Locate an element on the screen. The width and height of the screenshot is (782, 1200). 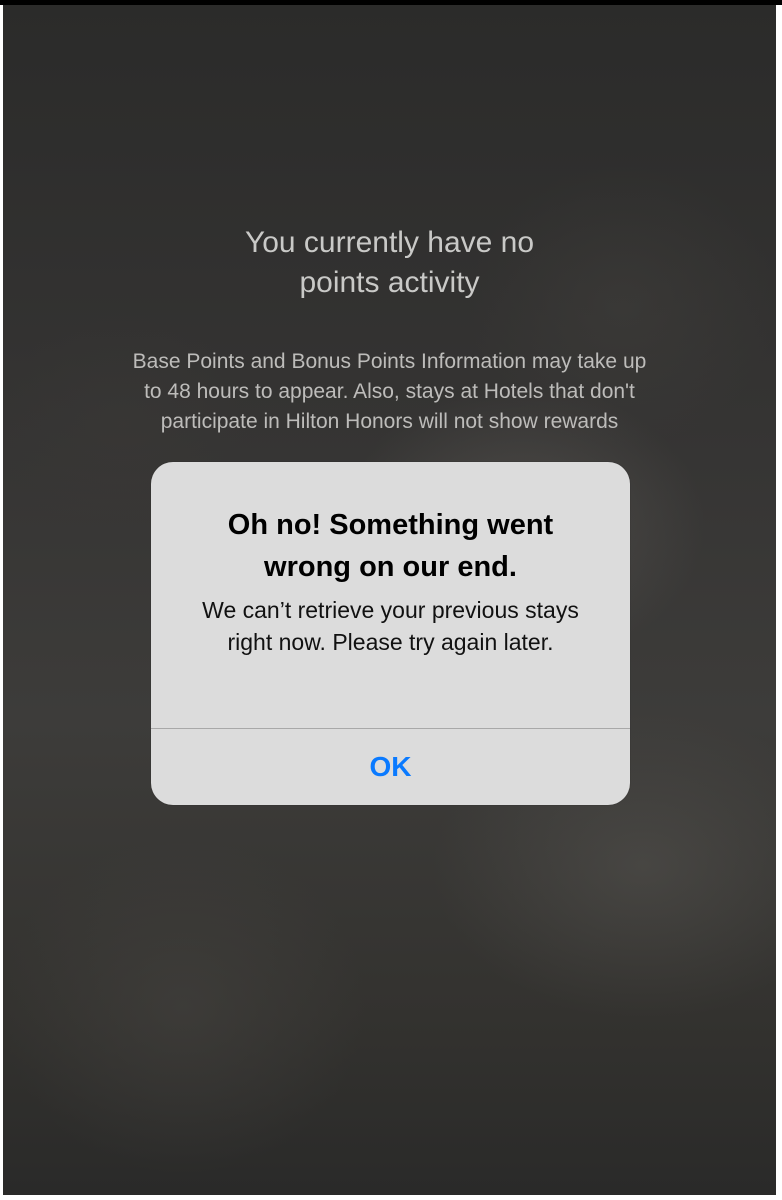
ok-button: OK is located at coordinates (390, 767).